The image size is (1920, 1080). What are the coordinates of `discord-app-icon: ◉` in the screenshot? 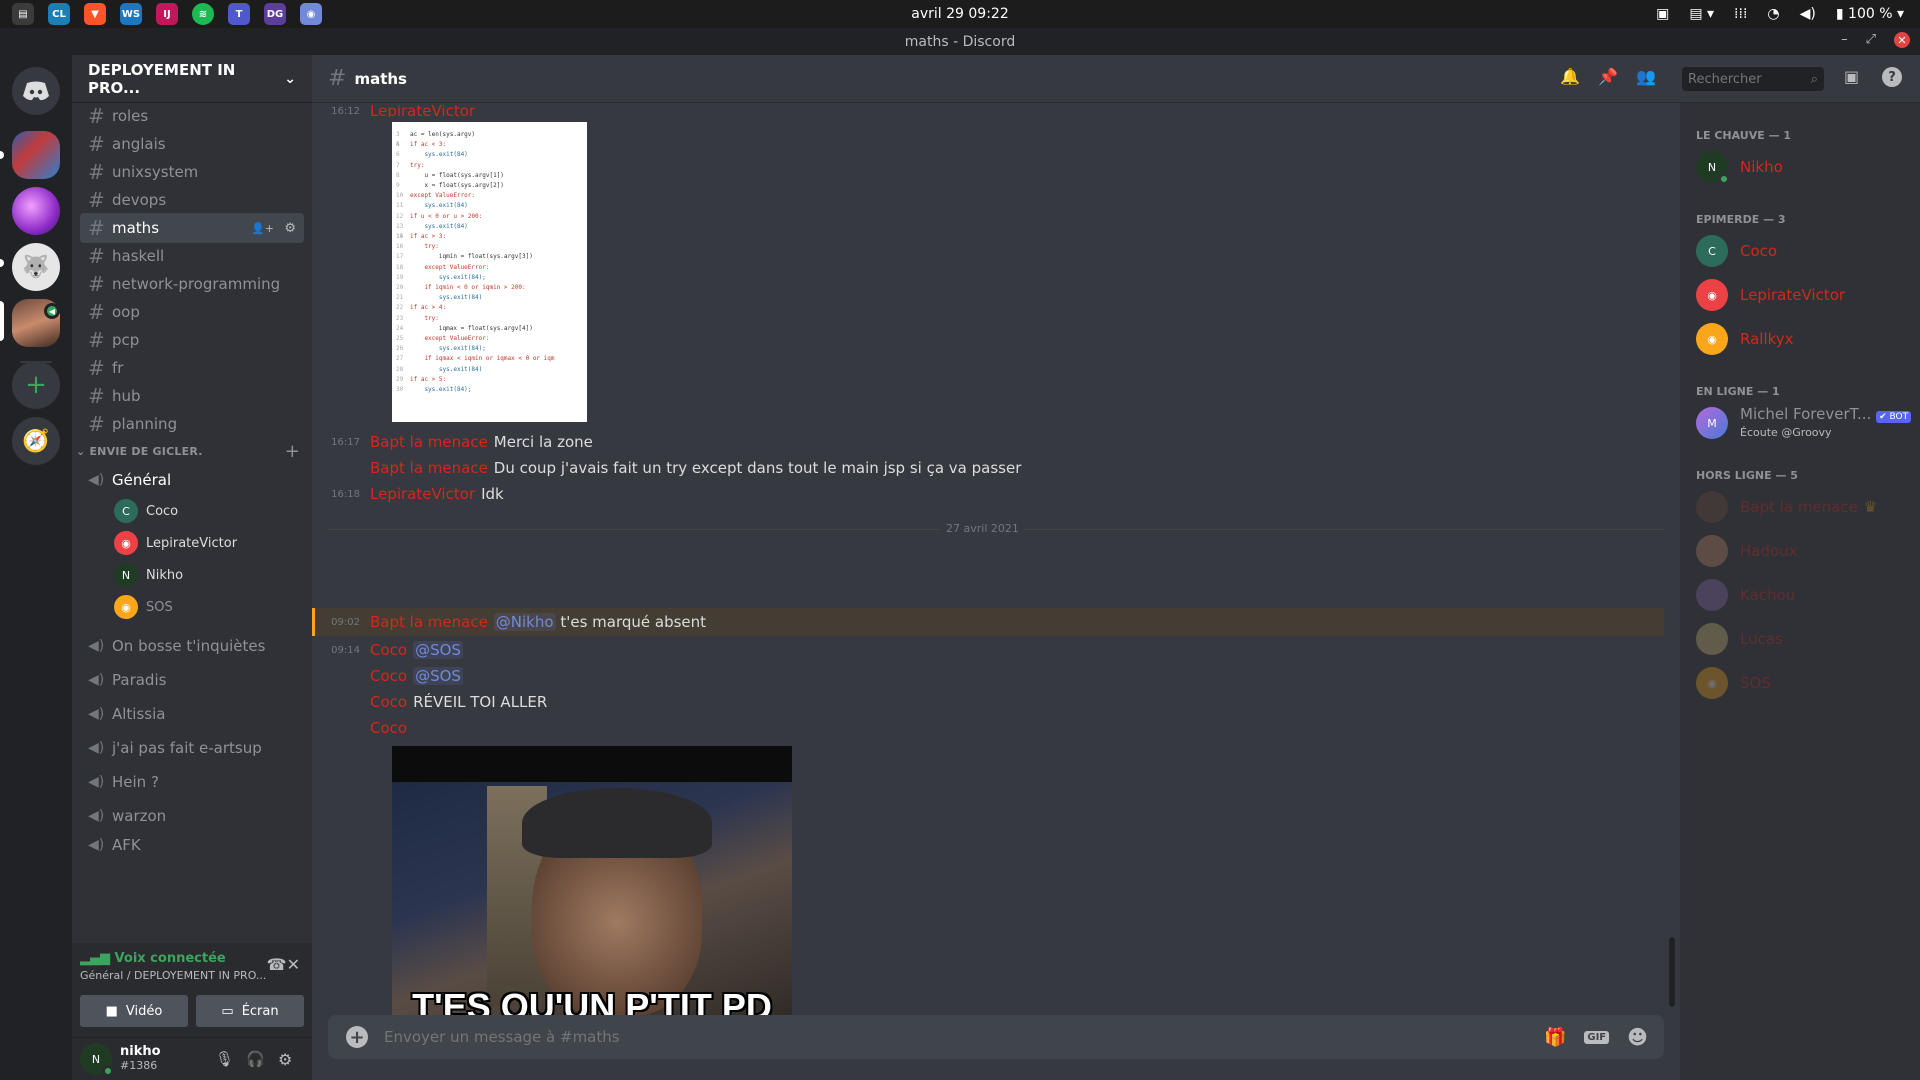 It's located at (311, 14).